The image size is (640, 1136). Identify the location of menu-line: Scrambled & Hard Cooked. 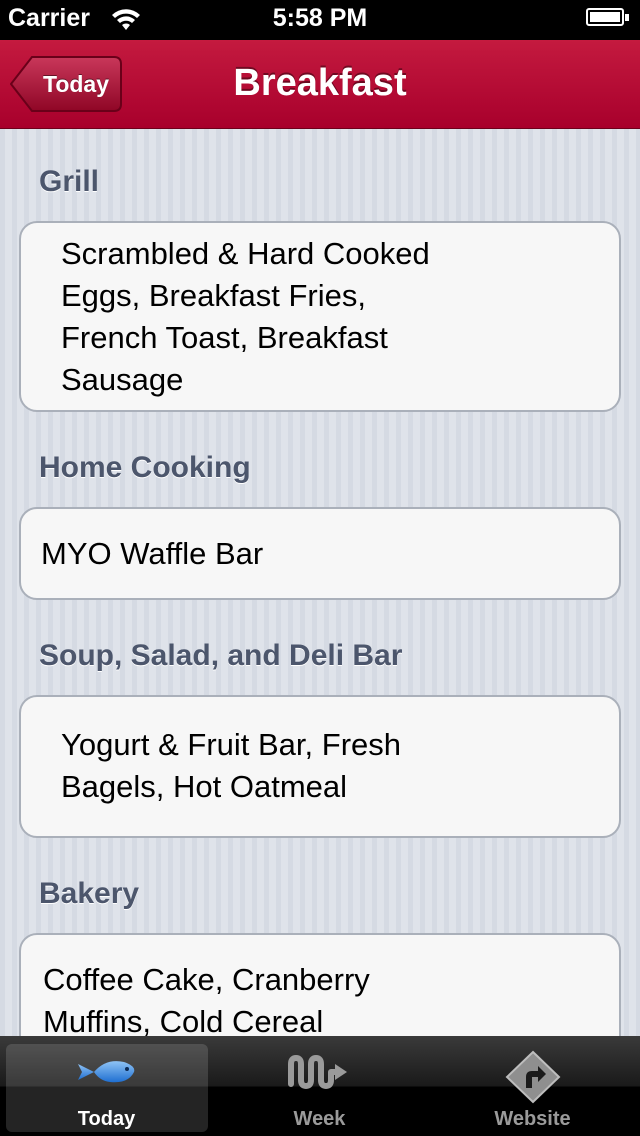
(245, 253).